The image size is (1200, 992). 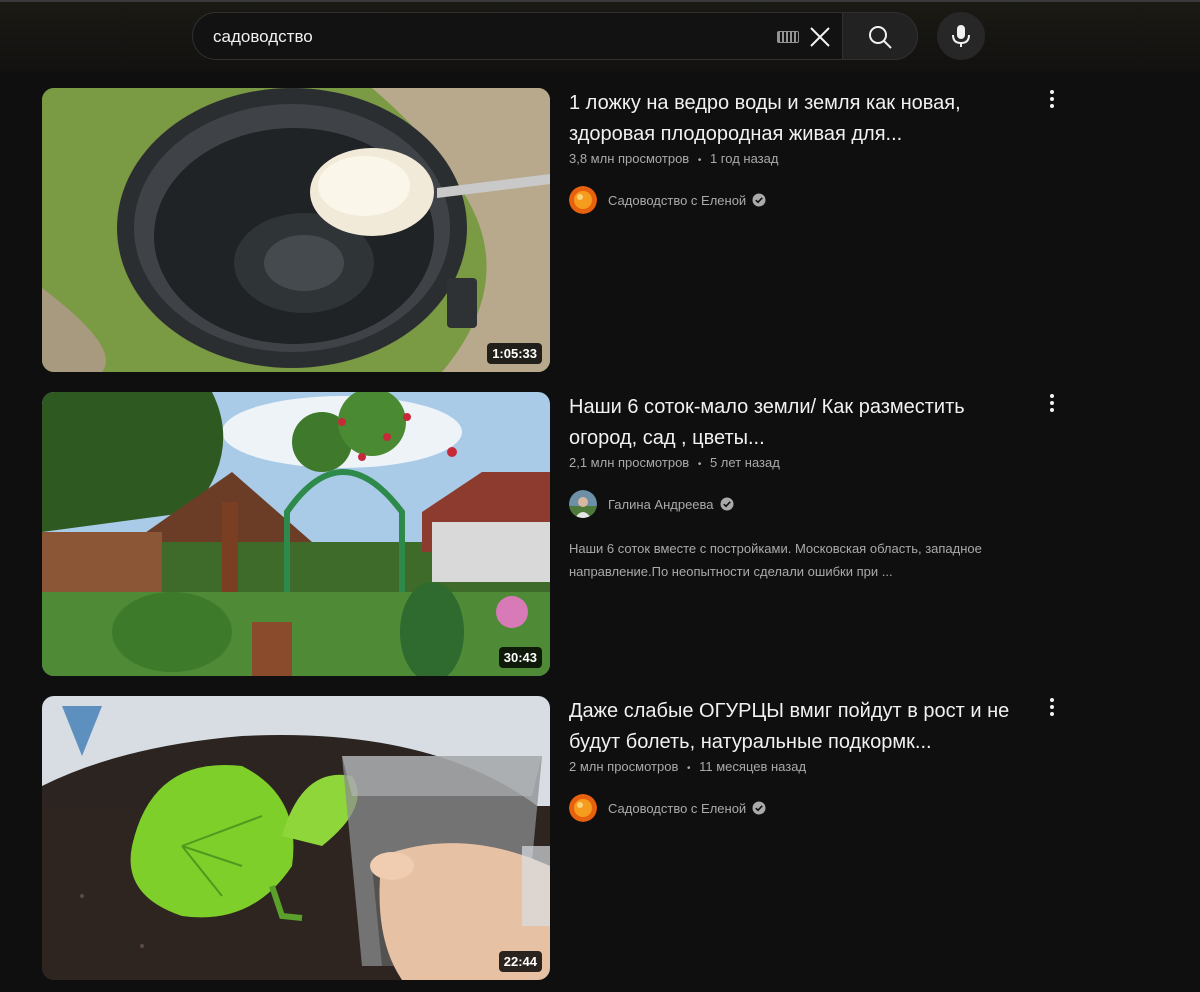 I want to click on video-meta: 3,8 млн просмотров • 1 год назад, so click(x=673, y=158).